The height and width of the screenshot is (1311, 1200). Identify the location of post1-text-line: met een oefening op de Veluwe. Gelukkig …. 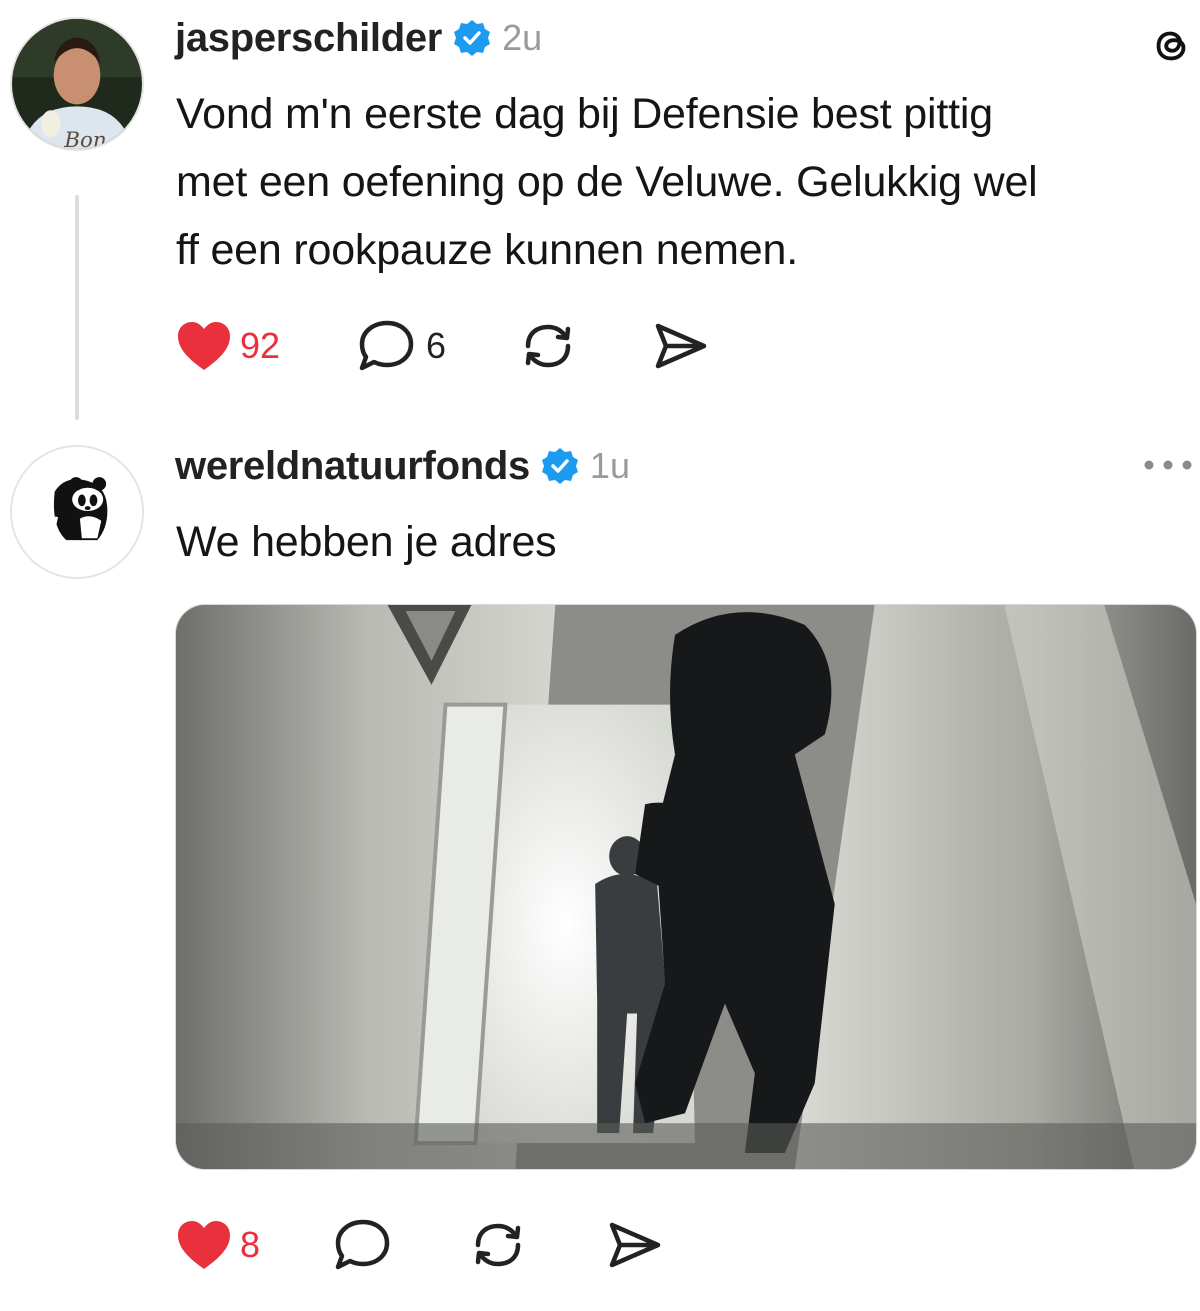
(607, 182).